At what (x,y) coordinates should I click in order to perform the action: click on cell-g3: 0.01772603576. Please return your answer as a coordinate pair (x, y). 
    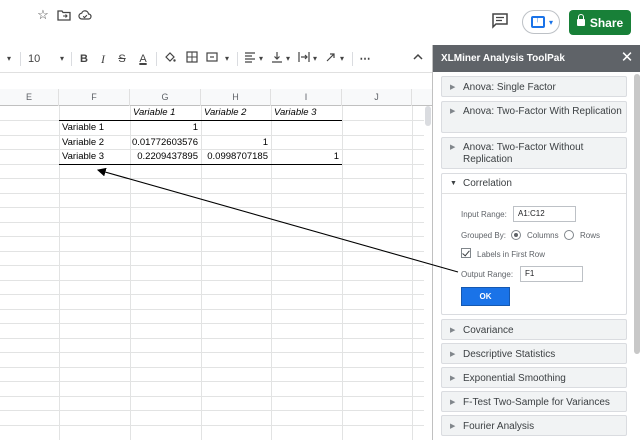
    Looking at the image, I should click on (165, 143).